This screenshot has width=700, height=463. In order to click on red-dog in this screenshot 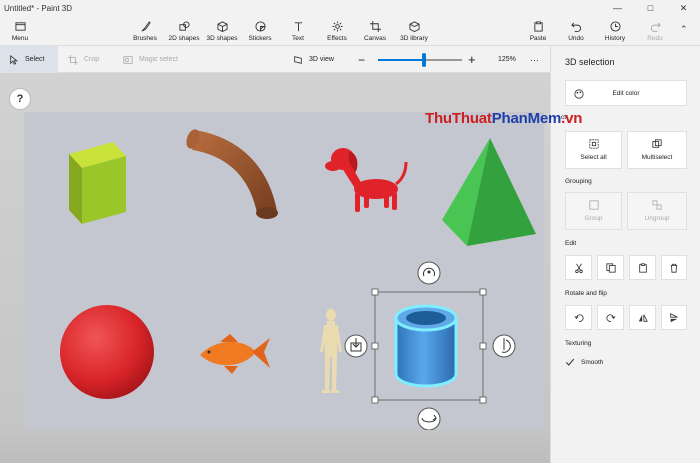, I will do `click(366, 180)`.